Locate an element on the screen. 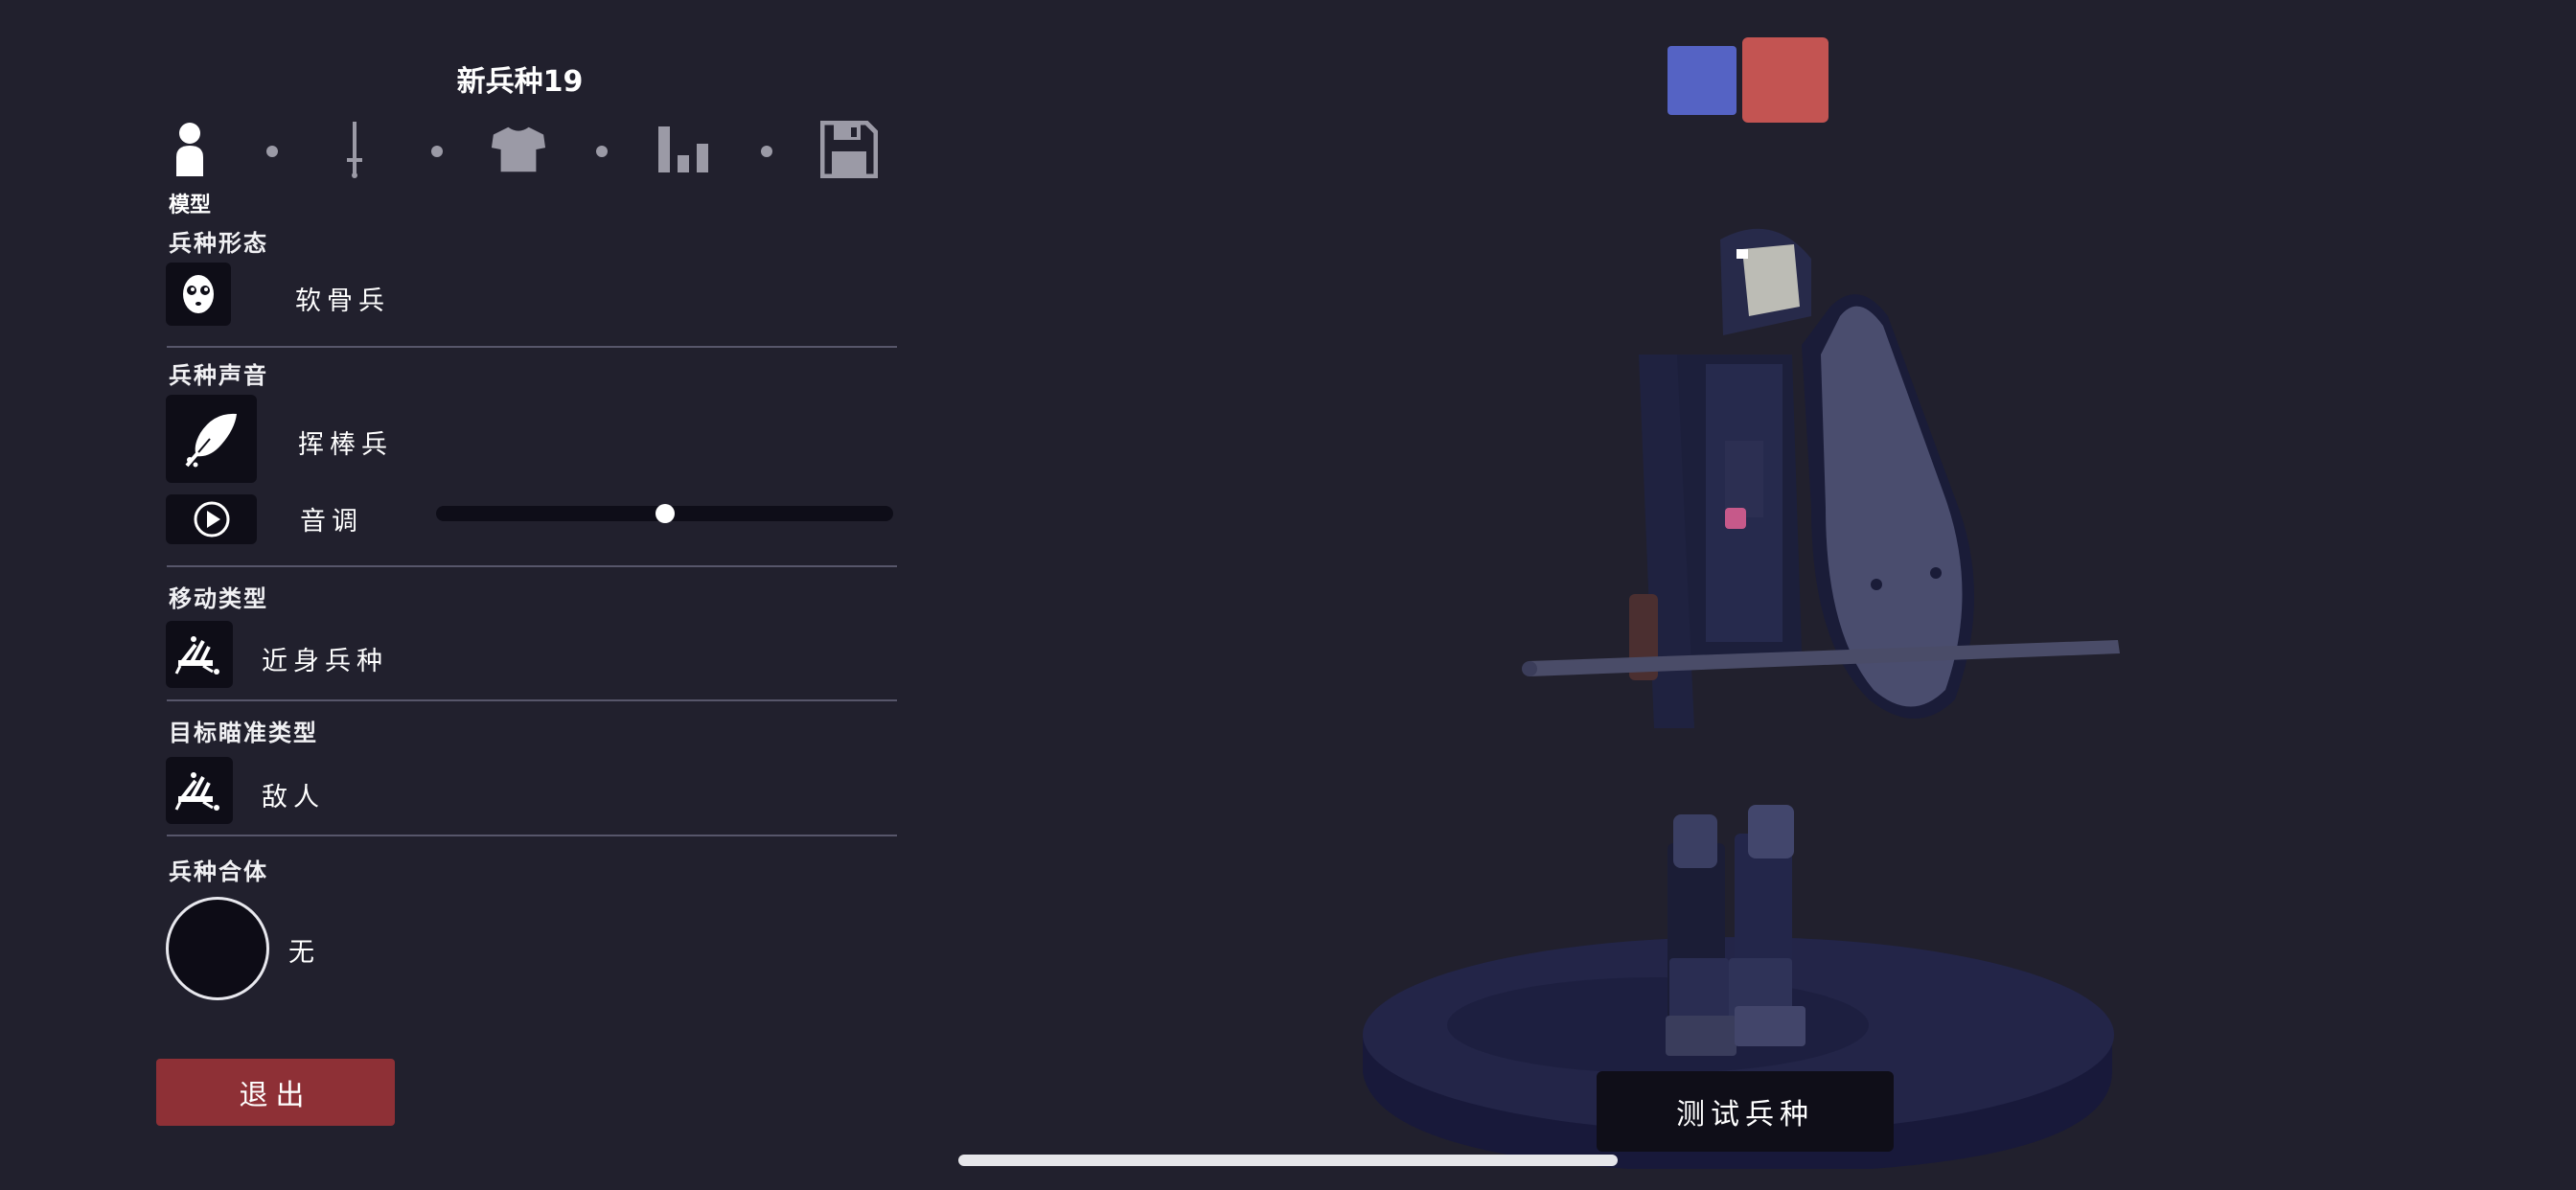 This screenshot has height=1190, width=2576. tab-model-label: 模型 is located at coordinates (190, 206).